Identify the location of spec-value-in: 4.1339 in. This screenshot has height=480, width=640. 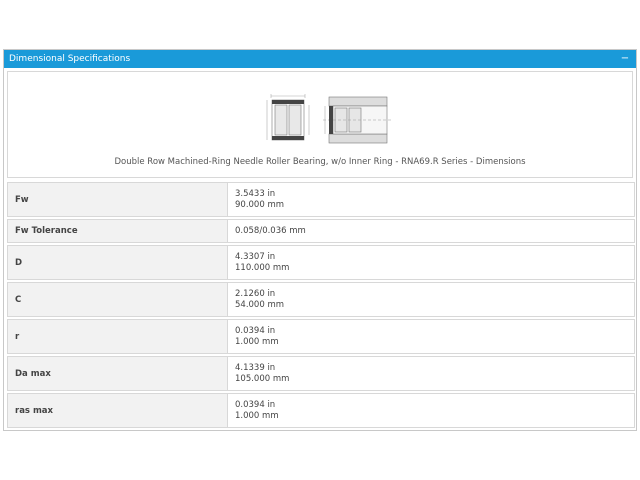
(255, 367).